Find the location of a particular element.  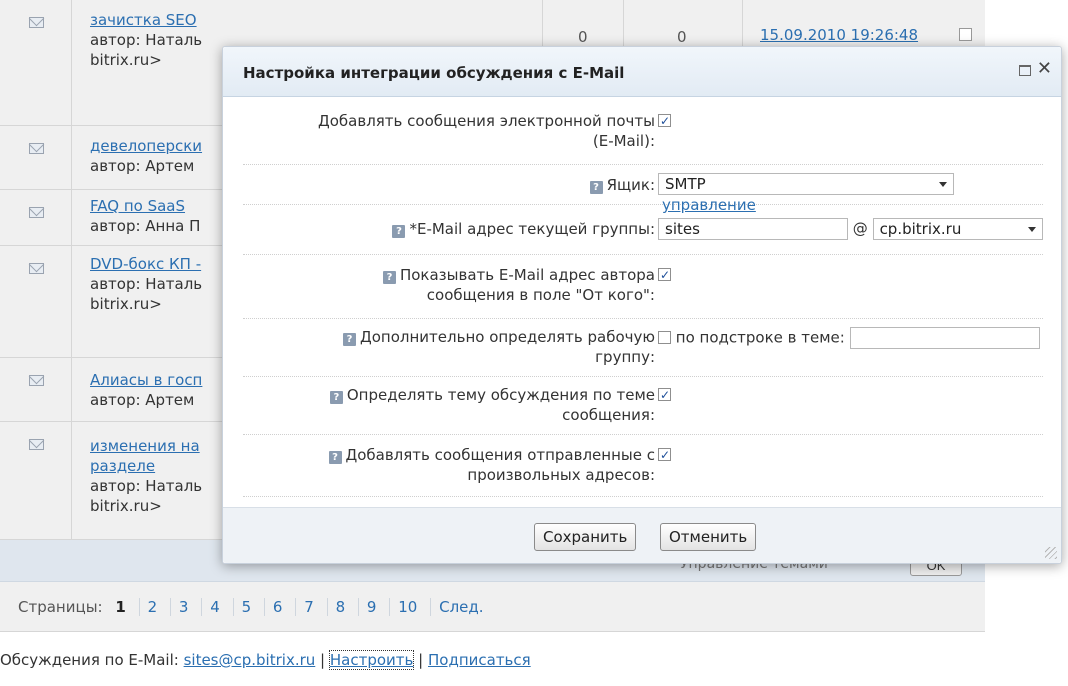

mailbox-select: SMTP is located at coordinates (806, 184).